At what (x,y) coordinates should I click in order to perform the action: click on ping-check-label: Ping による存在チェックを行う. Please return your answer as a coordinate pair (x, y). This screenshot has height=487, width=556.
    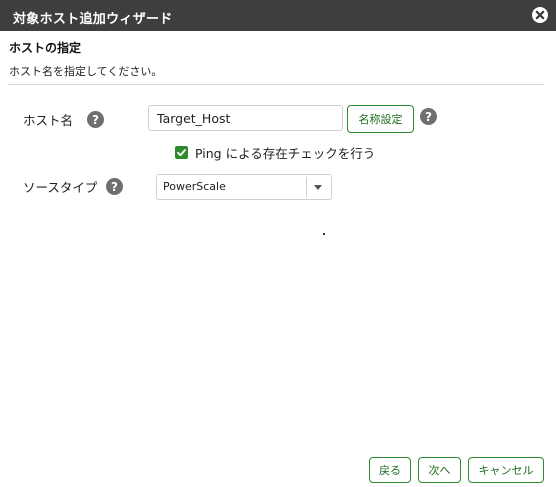
    Looking at the image, I should click on (285, 153).